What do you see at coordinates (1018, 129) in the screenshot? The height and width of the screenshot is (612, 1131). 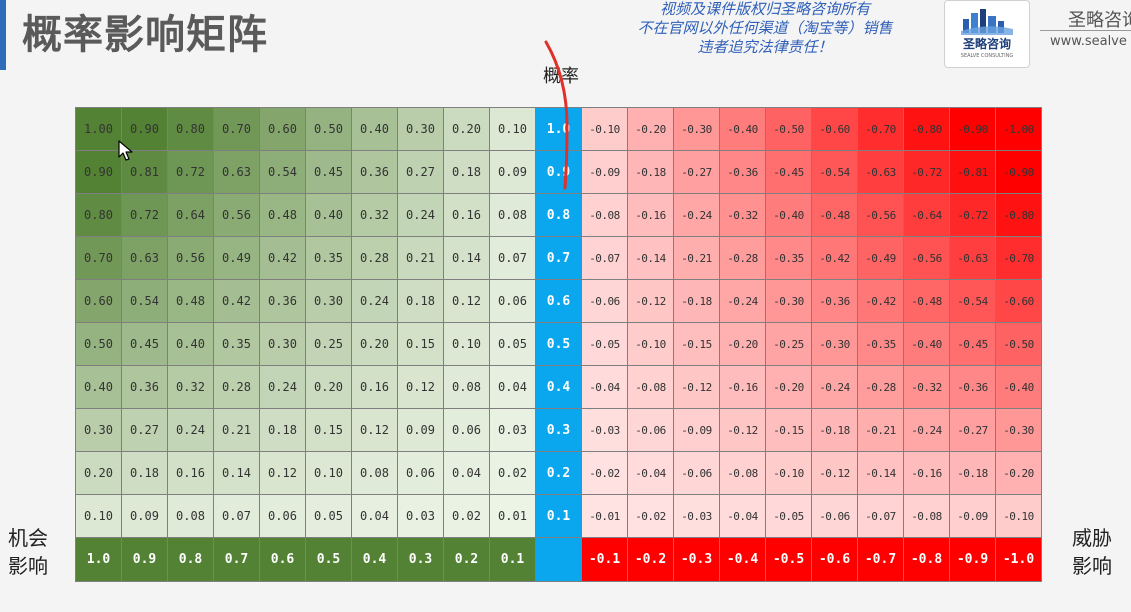 I see `threat-cell: -1.00` at bounding box center [1018, 129].